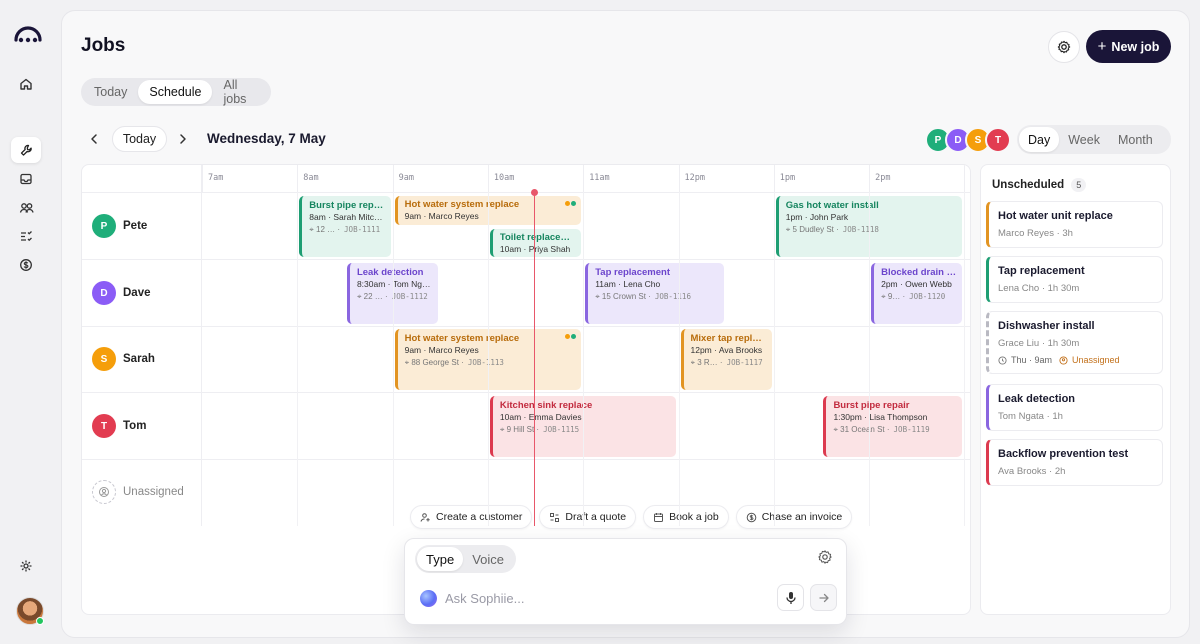  Describe the element at coordinates (440, 178) in the screenshot. I see `hour-label: 9am` at that location.